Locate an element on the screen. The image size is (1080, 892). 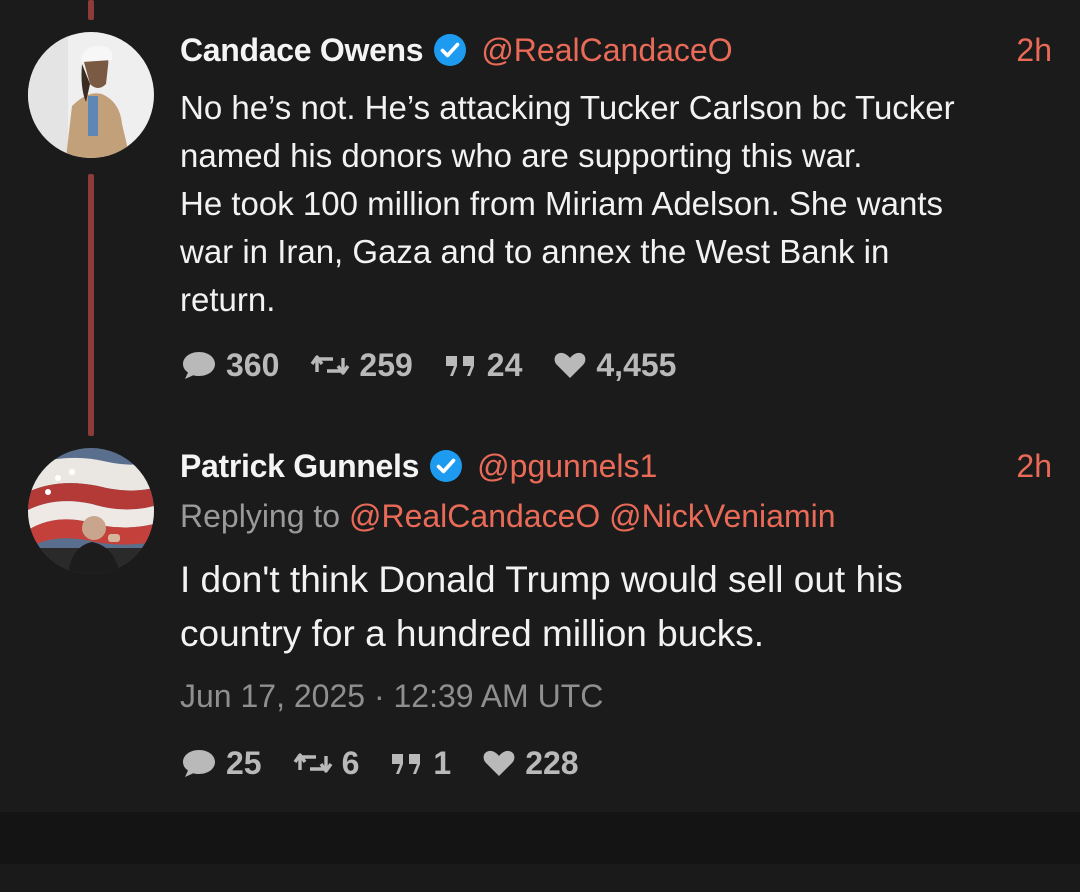
replying-to: Replying to @RealCandaceO @NickVeniamin is located at coordinates (508, 516).